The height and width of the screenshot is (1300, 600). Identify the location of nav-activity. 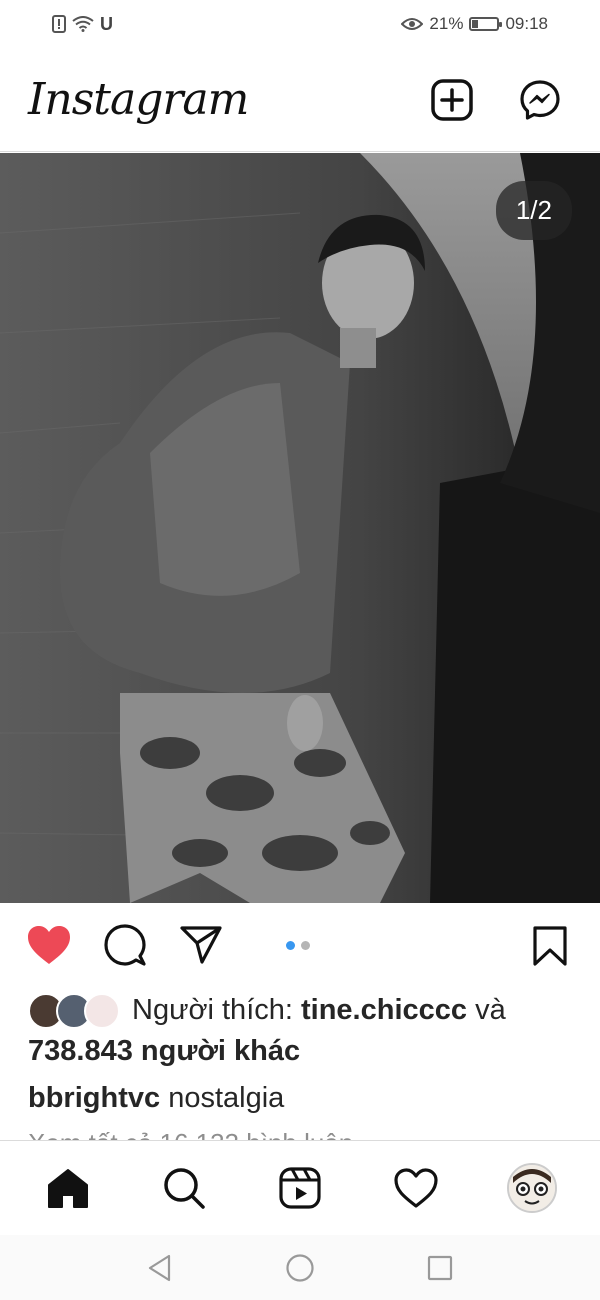
(416, 1188).